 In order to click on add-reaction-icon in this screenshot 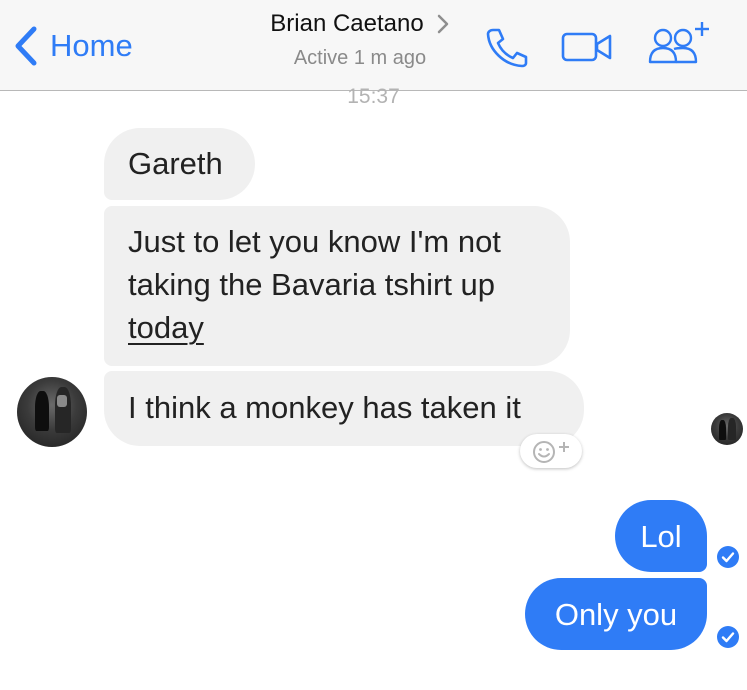, I will do `click(551, 452)`.